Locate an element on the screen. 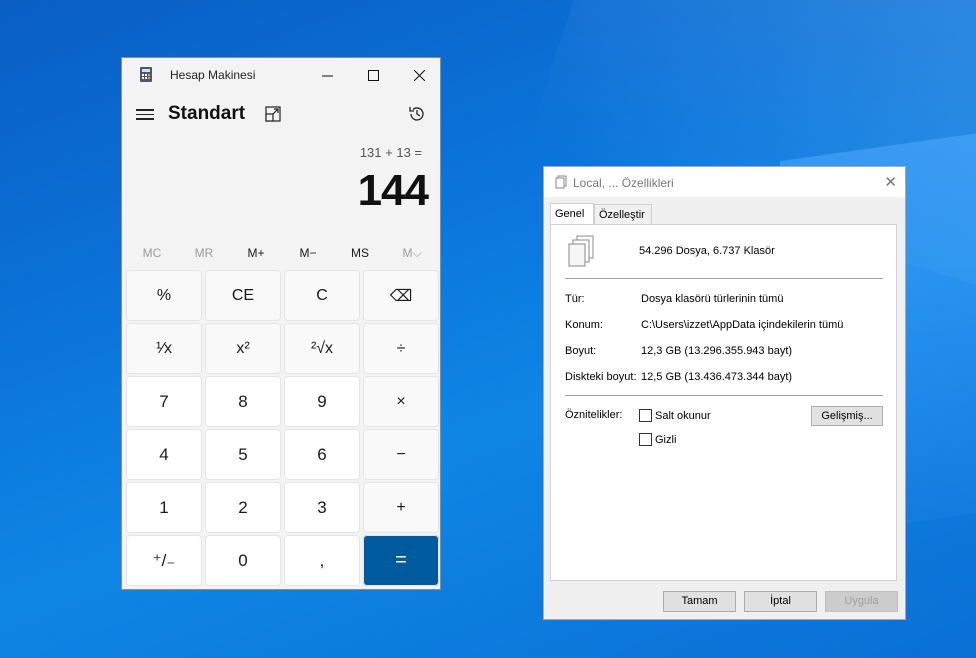  calculator-app-icon is located at coordinates (146, 74).